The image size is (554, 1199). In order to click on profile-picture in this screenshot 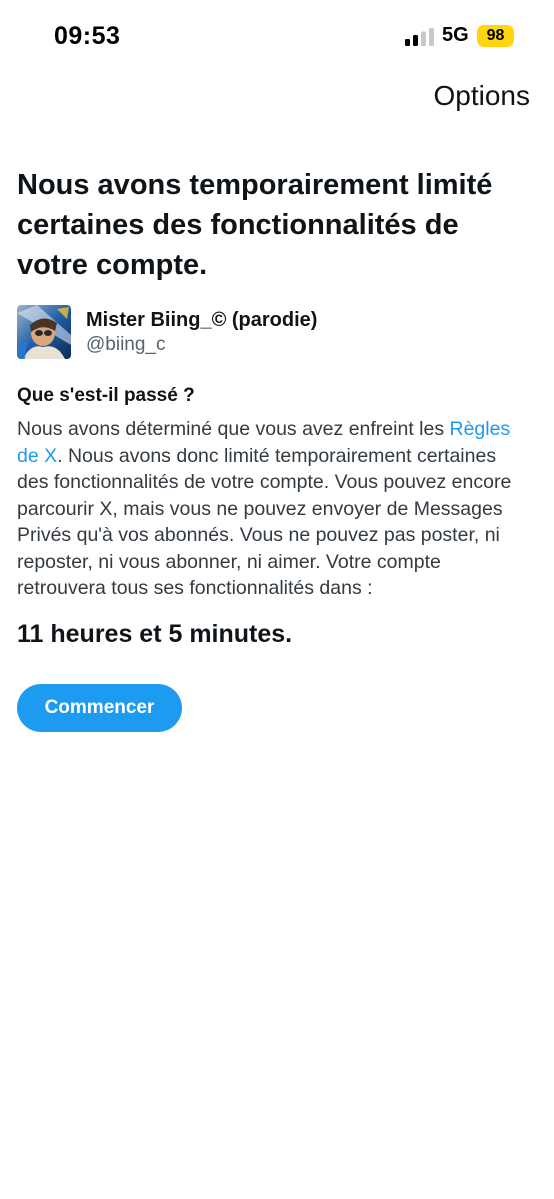, I will do `click(44, 332)`.